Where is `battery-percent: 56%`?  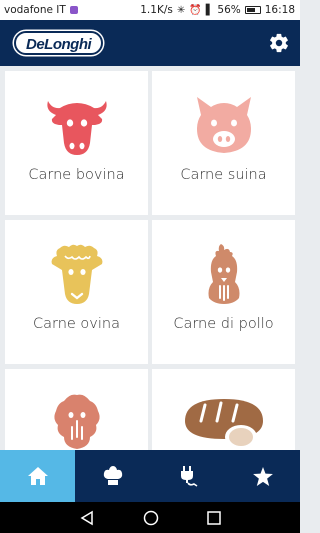 battery-percent: 56% is located at coordinates (229, 10).